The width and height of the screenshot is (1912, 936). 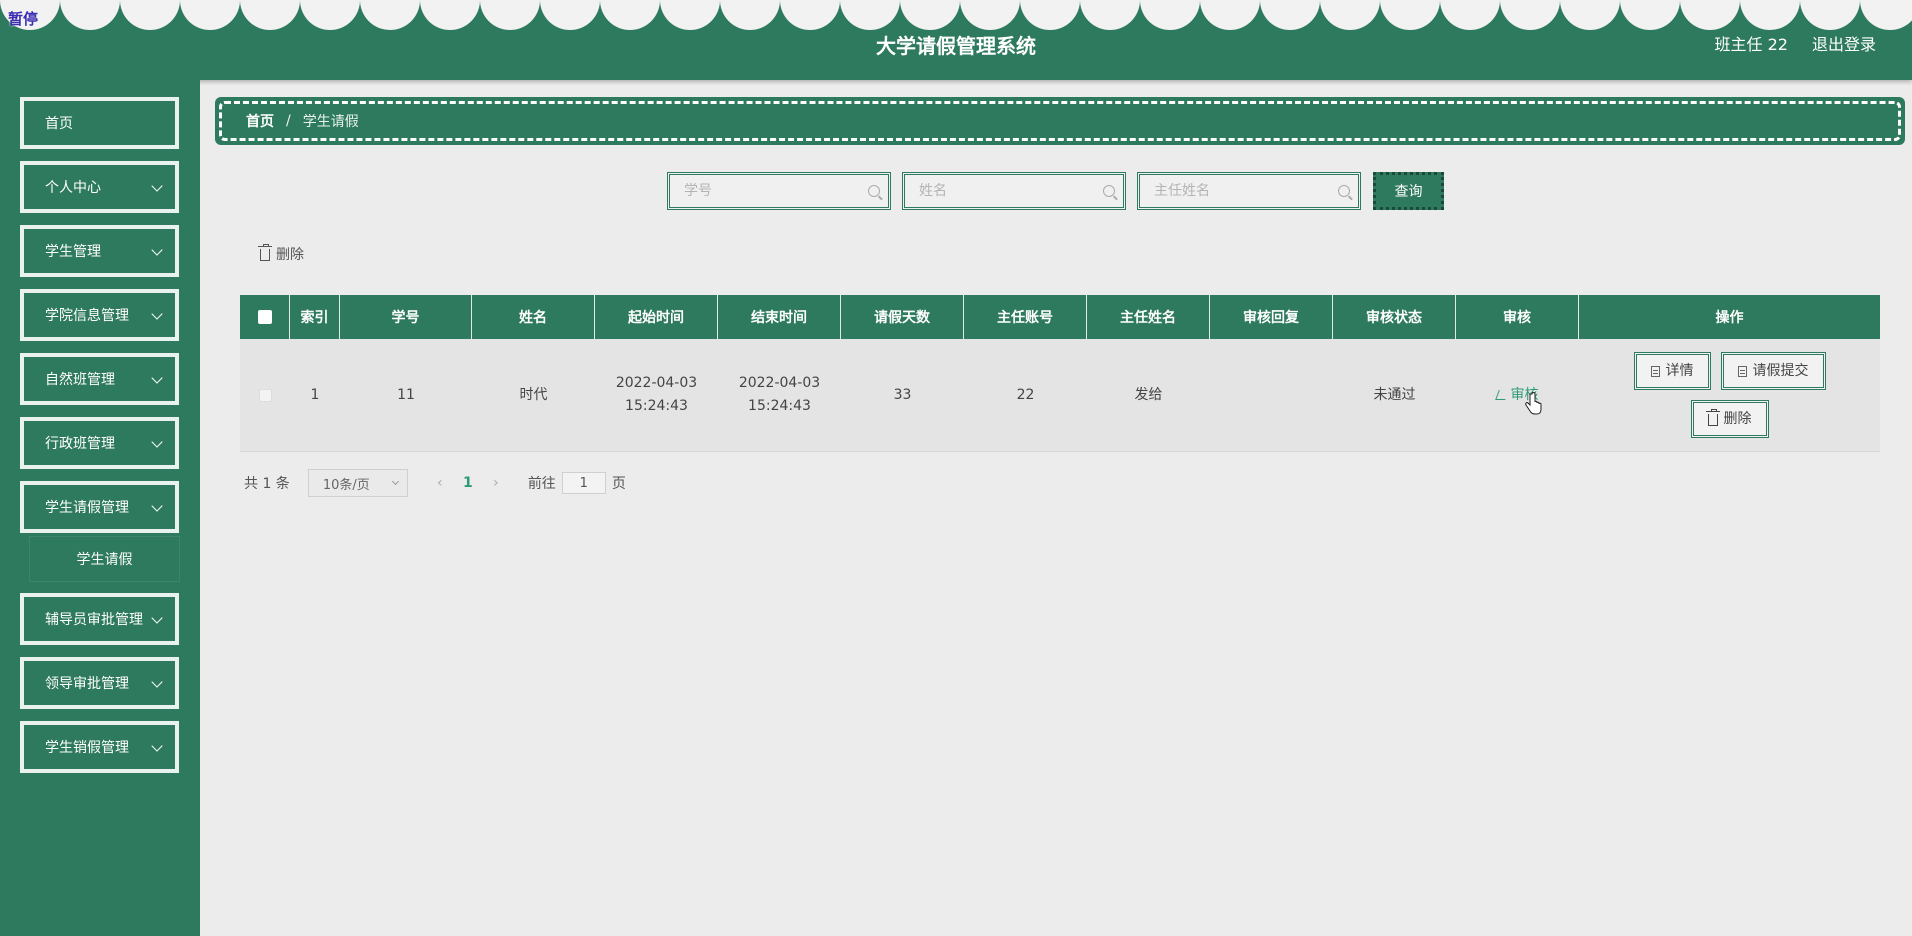 I want to click on sidebar-item-label: 学院信息管理, so click(x=87, y=316).